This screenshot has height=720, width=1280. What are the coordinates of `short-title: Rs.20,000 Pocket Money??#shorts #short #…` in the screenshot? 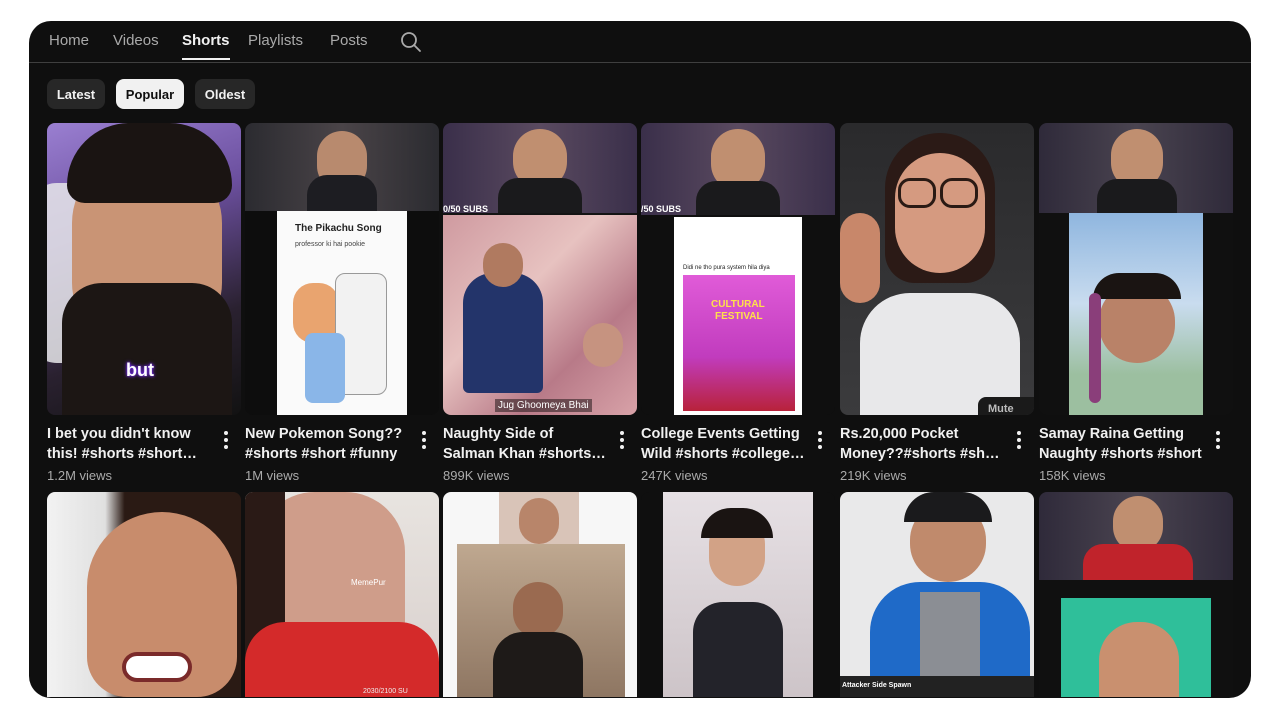 It's located at (922, 444).